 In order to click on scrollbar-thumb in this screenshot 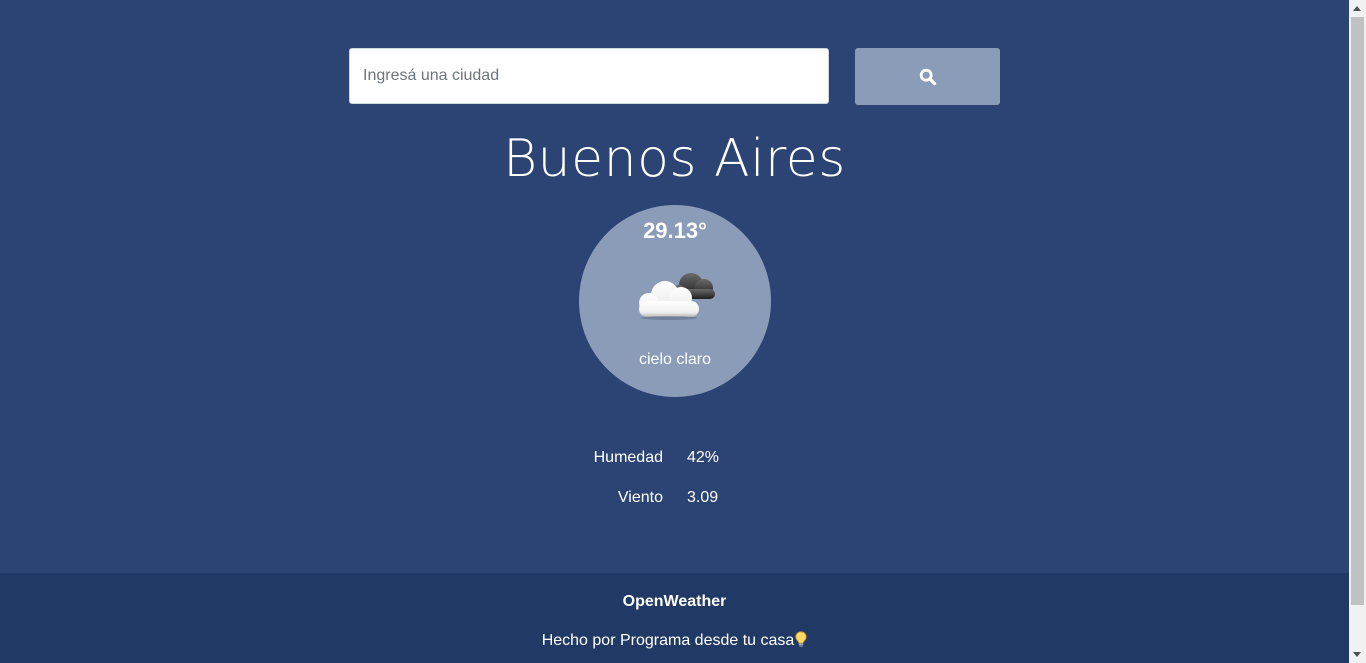, I will do `click(1357, 311)`.